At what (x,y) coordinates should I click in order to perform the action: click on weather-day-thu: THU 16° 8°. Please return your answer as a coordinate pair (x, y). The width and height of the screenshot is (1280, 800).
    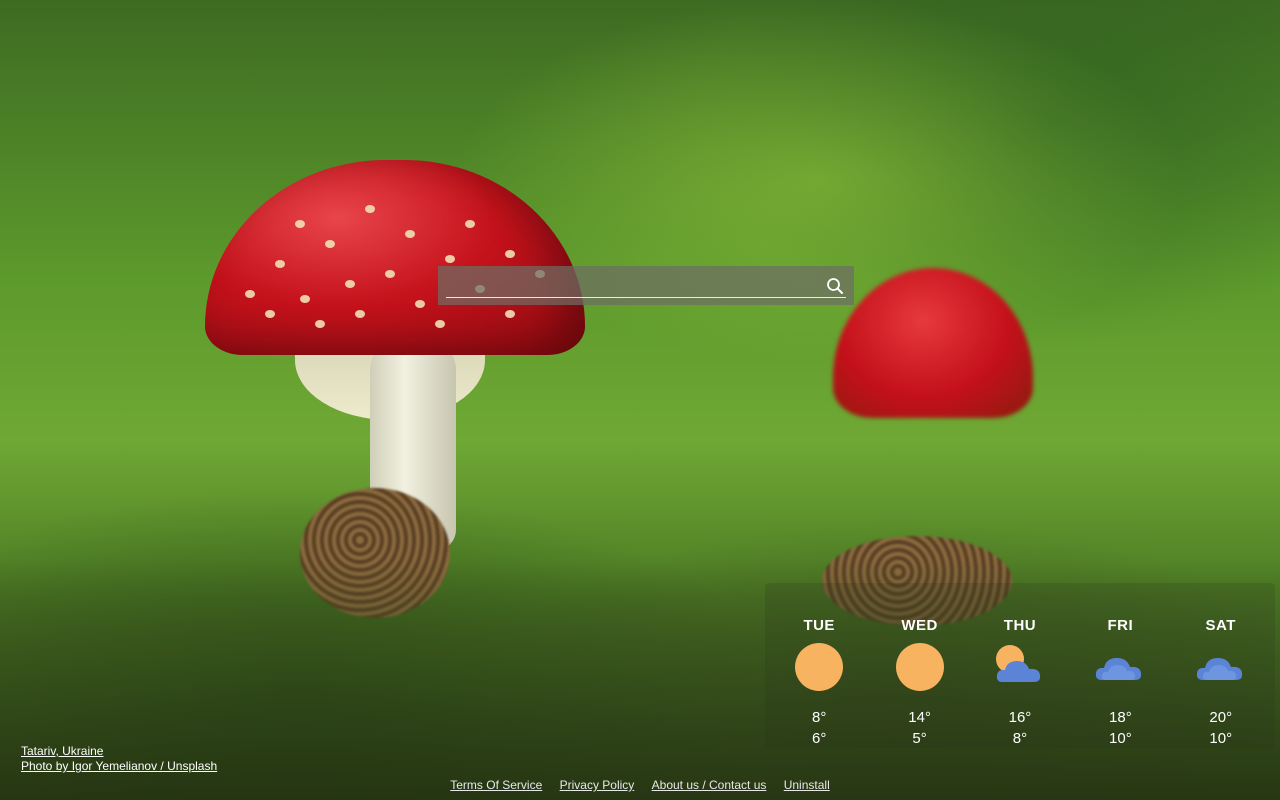
    Looking at the image, I should click on (1020, 665).